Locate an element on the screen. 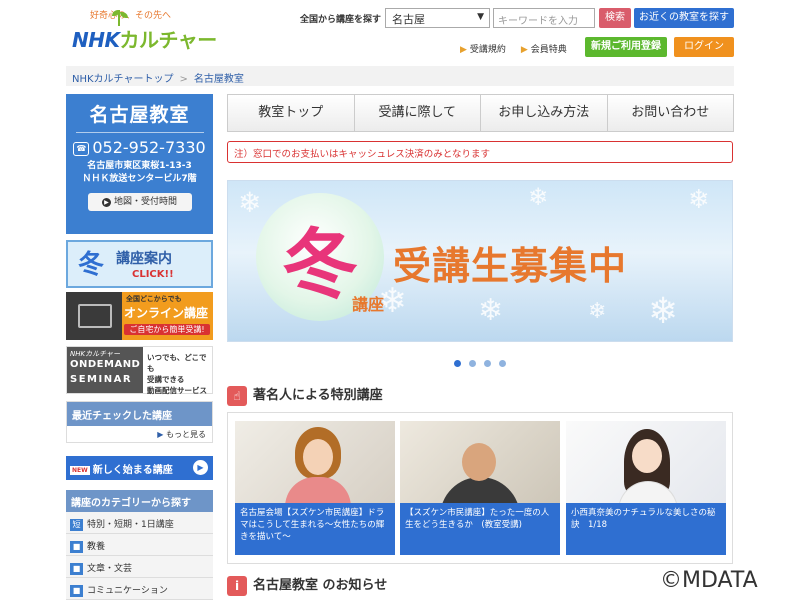  class-name: 名古屋教室 is located at coordinates (139, 115).